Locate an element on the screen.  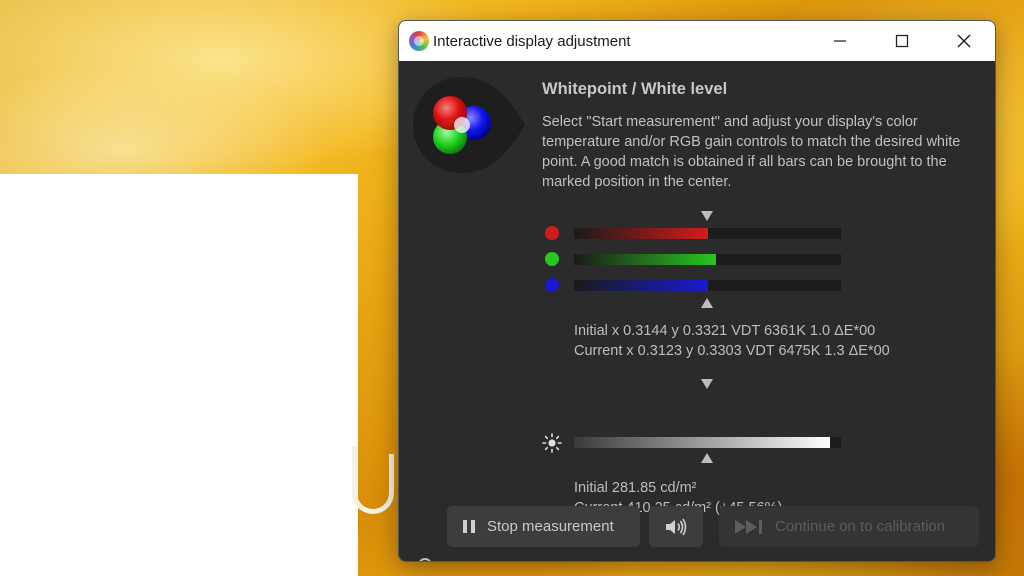
stop-measurement-button: Stop measurement is located at coordinates (543, 526).